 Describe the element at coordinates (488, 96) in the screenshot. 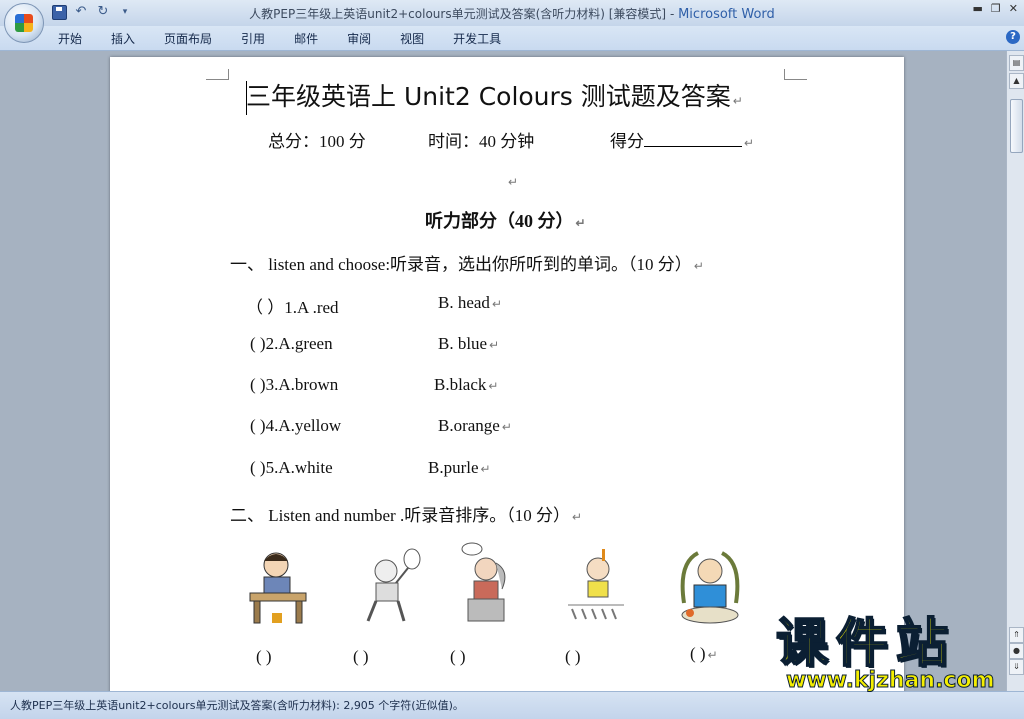

I see `heading-text: 三年级英语上 Unit2 Colours 测试题及答案` at that location.